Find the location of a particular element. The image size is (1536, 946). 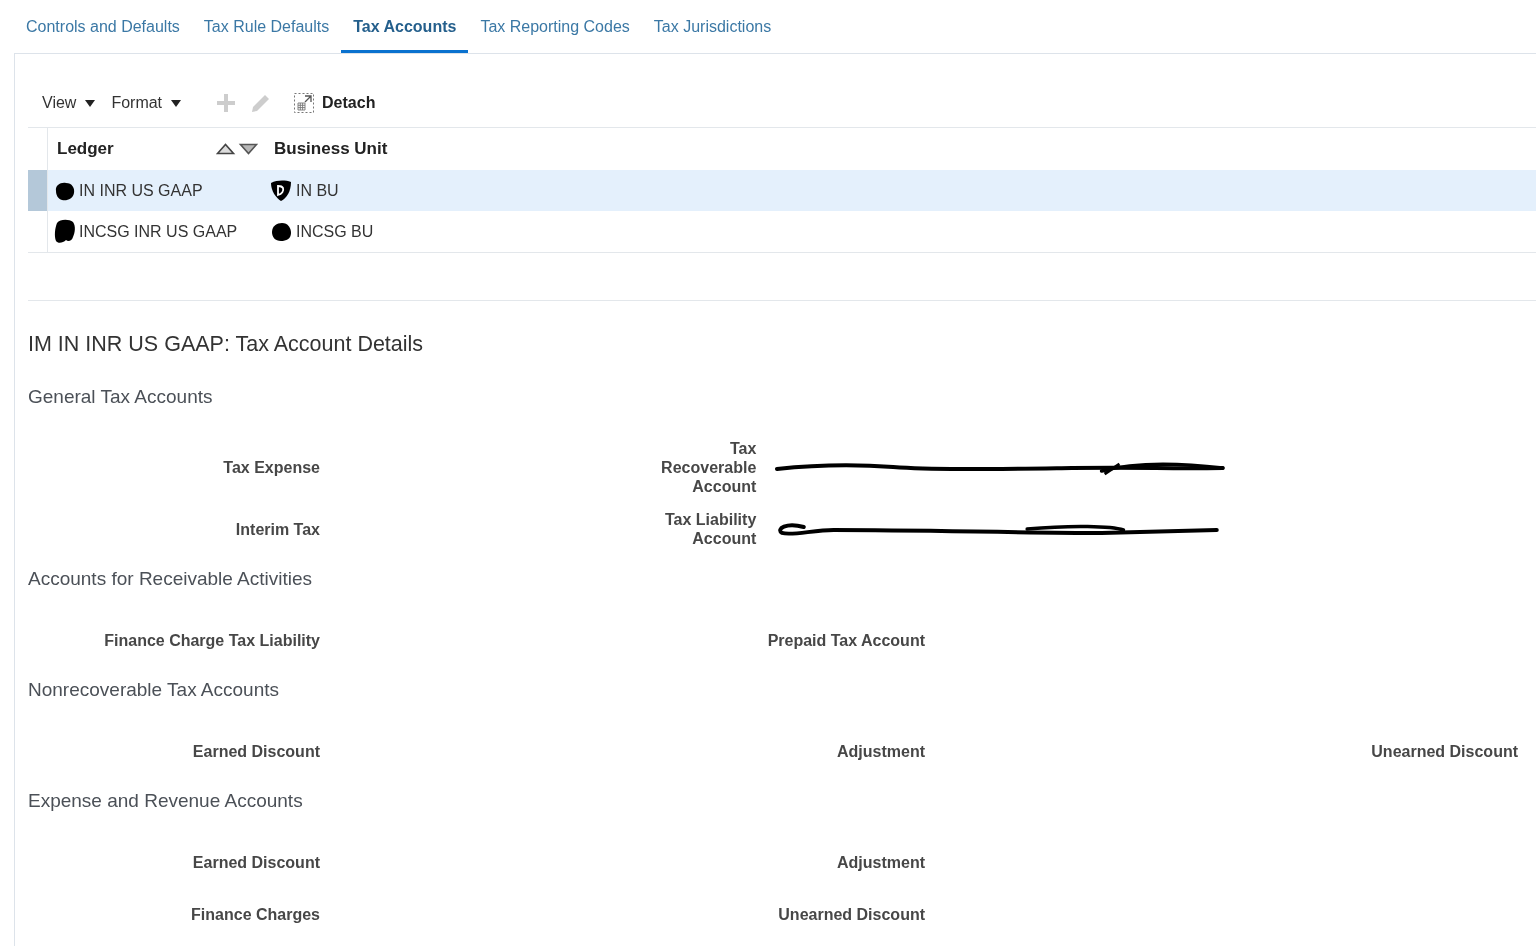

detach-button: Detach is located at coordinates (335, 103).